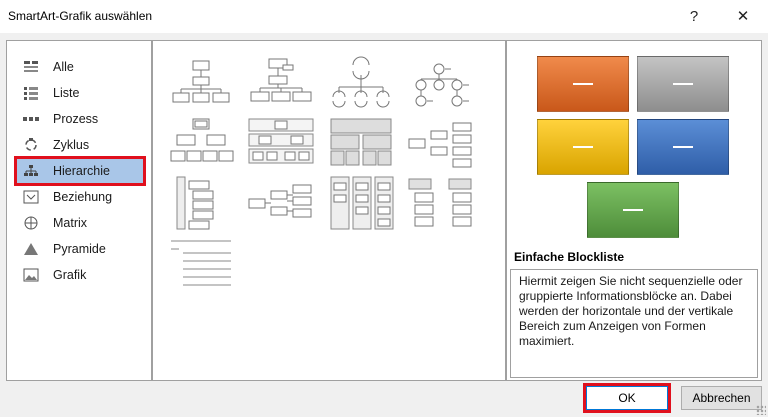 The height and width of the screenshot is (417, 768). I want to click on category-label: Grafik, so click(70, 275).